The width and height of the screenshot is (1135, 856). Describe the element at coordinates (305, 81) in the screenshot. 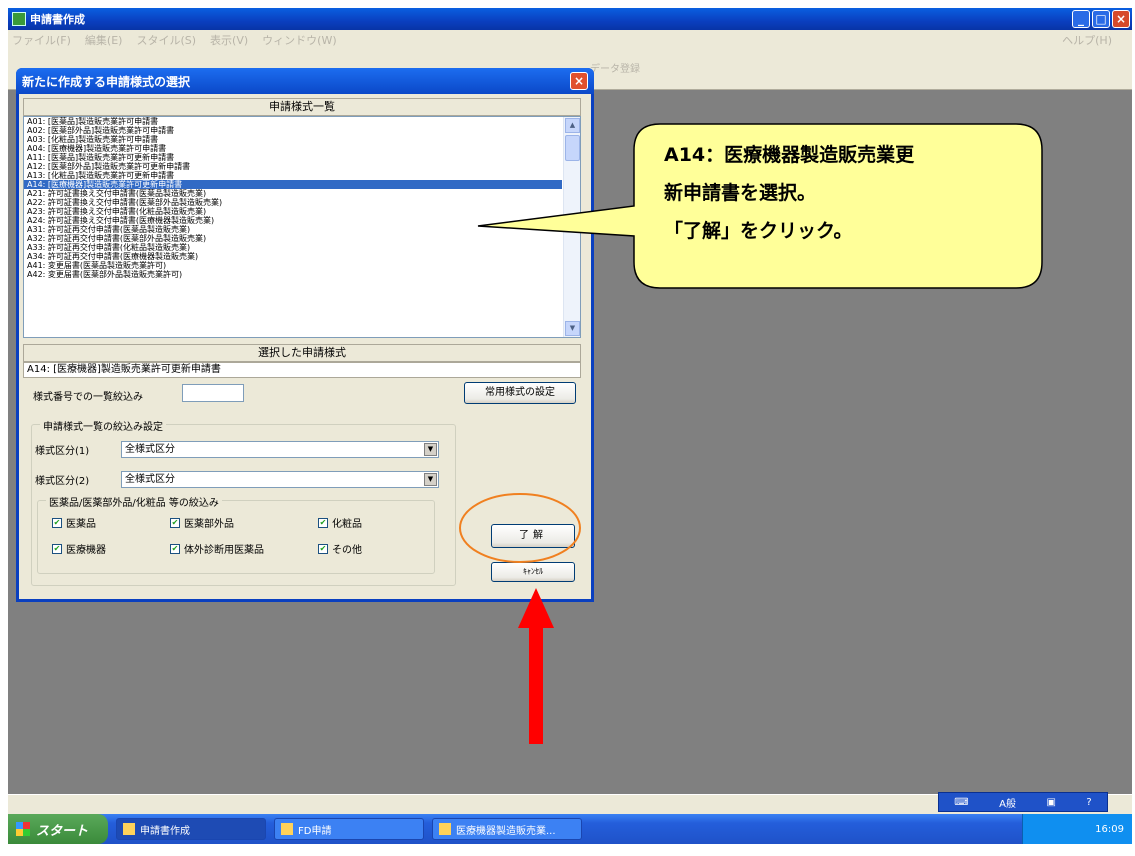

I see `dialog-titlebar: 新たに作成する申請様式の選択` at that location.